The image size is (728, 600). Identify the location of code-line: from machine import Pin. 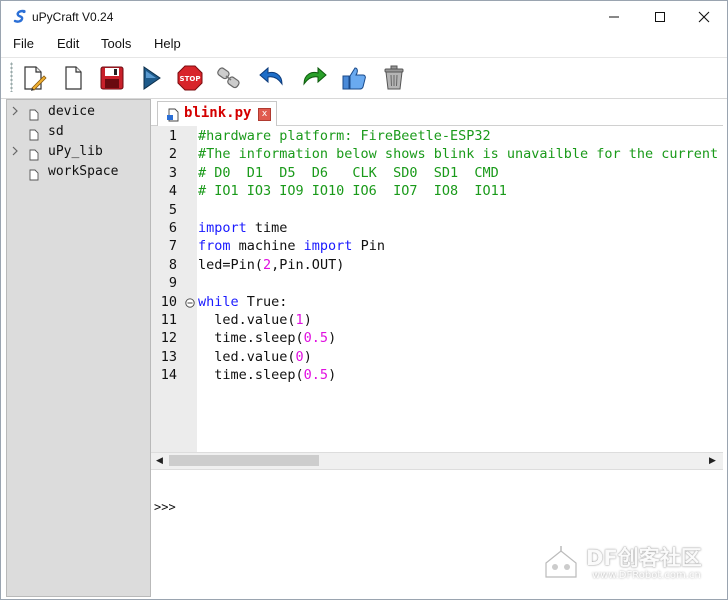
(291, 247).